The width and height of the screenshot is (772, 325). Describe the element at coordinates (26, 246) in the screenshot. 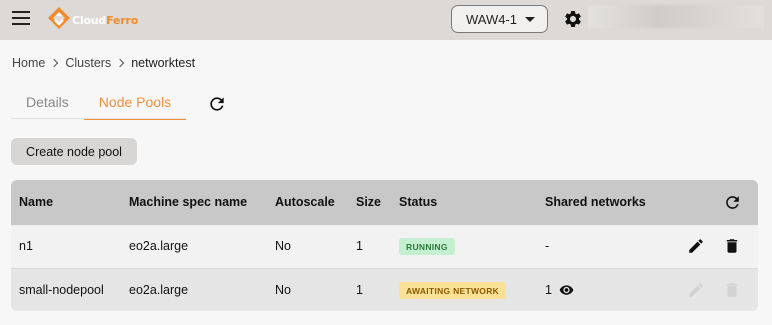

I see `cell-name: n1` at that location.